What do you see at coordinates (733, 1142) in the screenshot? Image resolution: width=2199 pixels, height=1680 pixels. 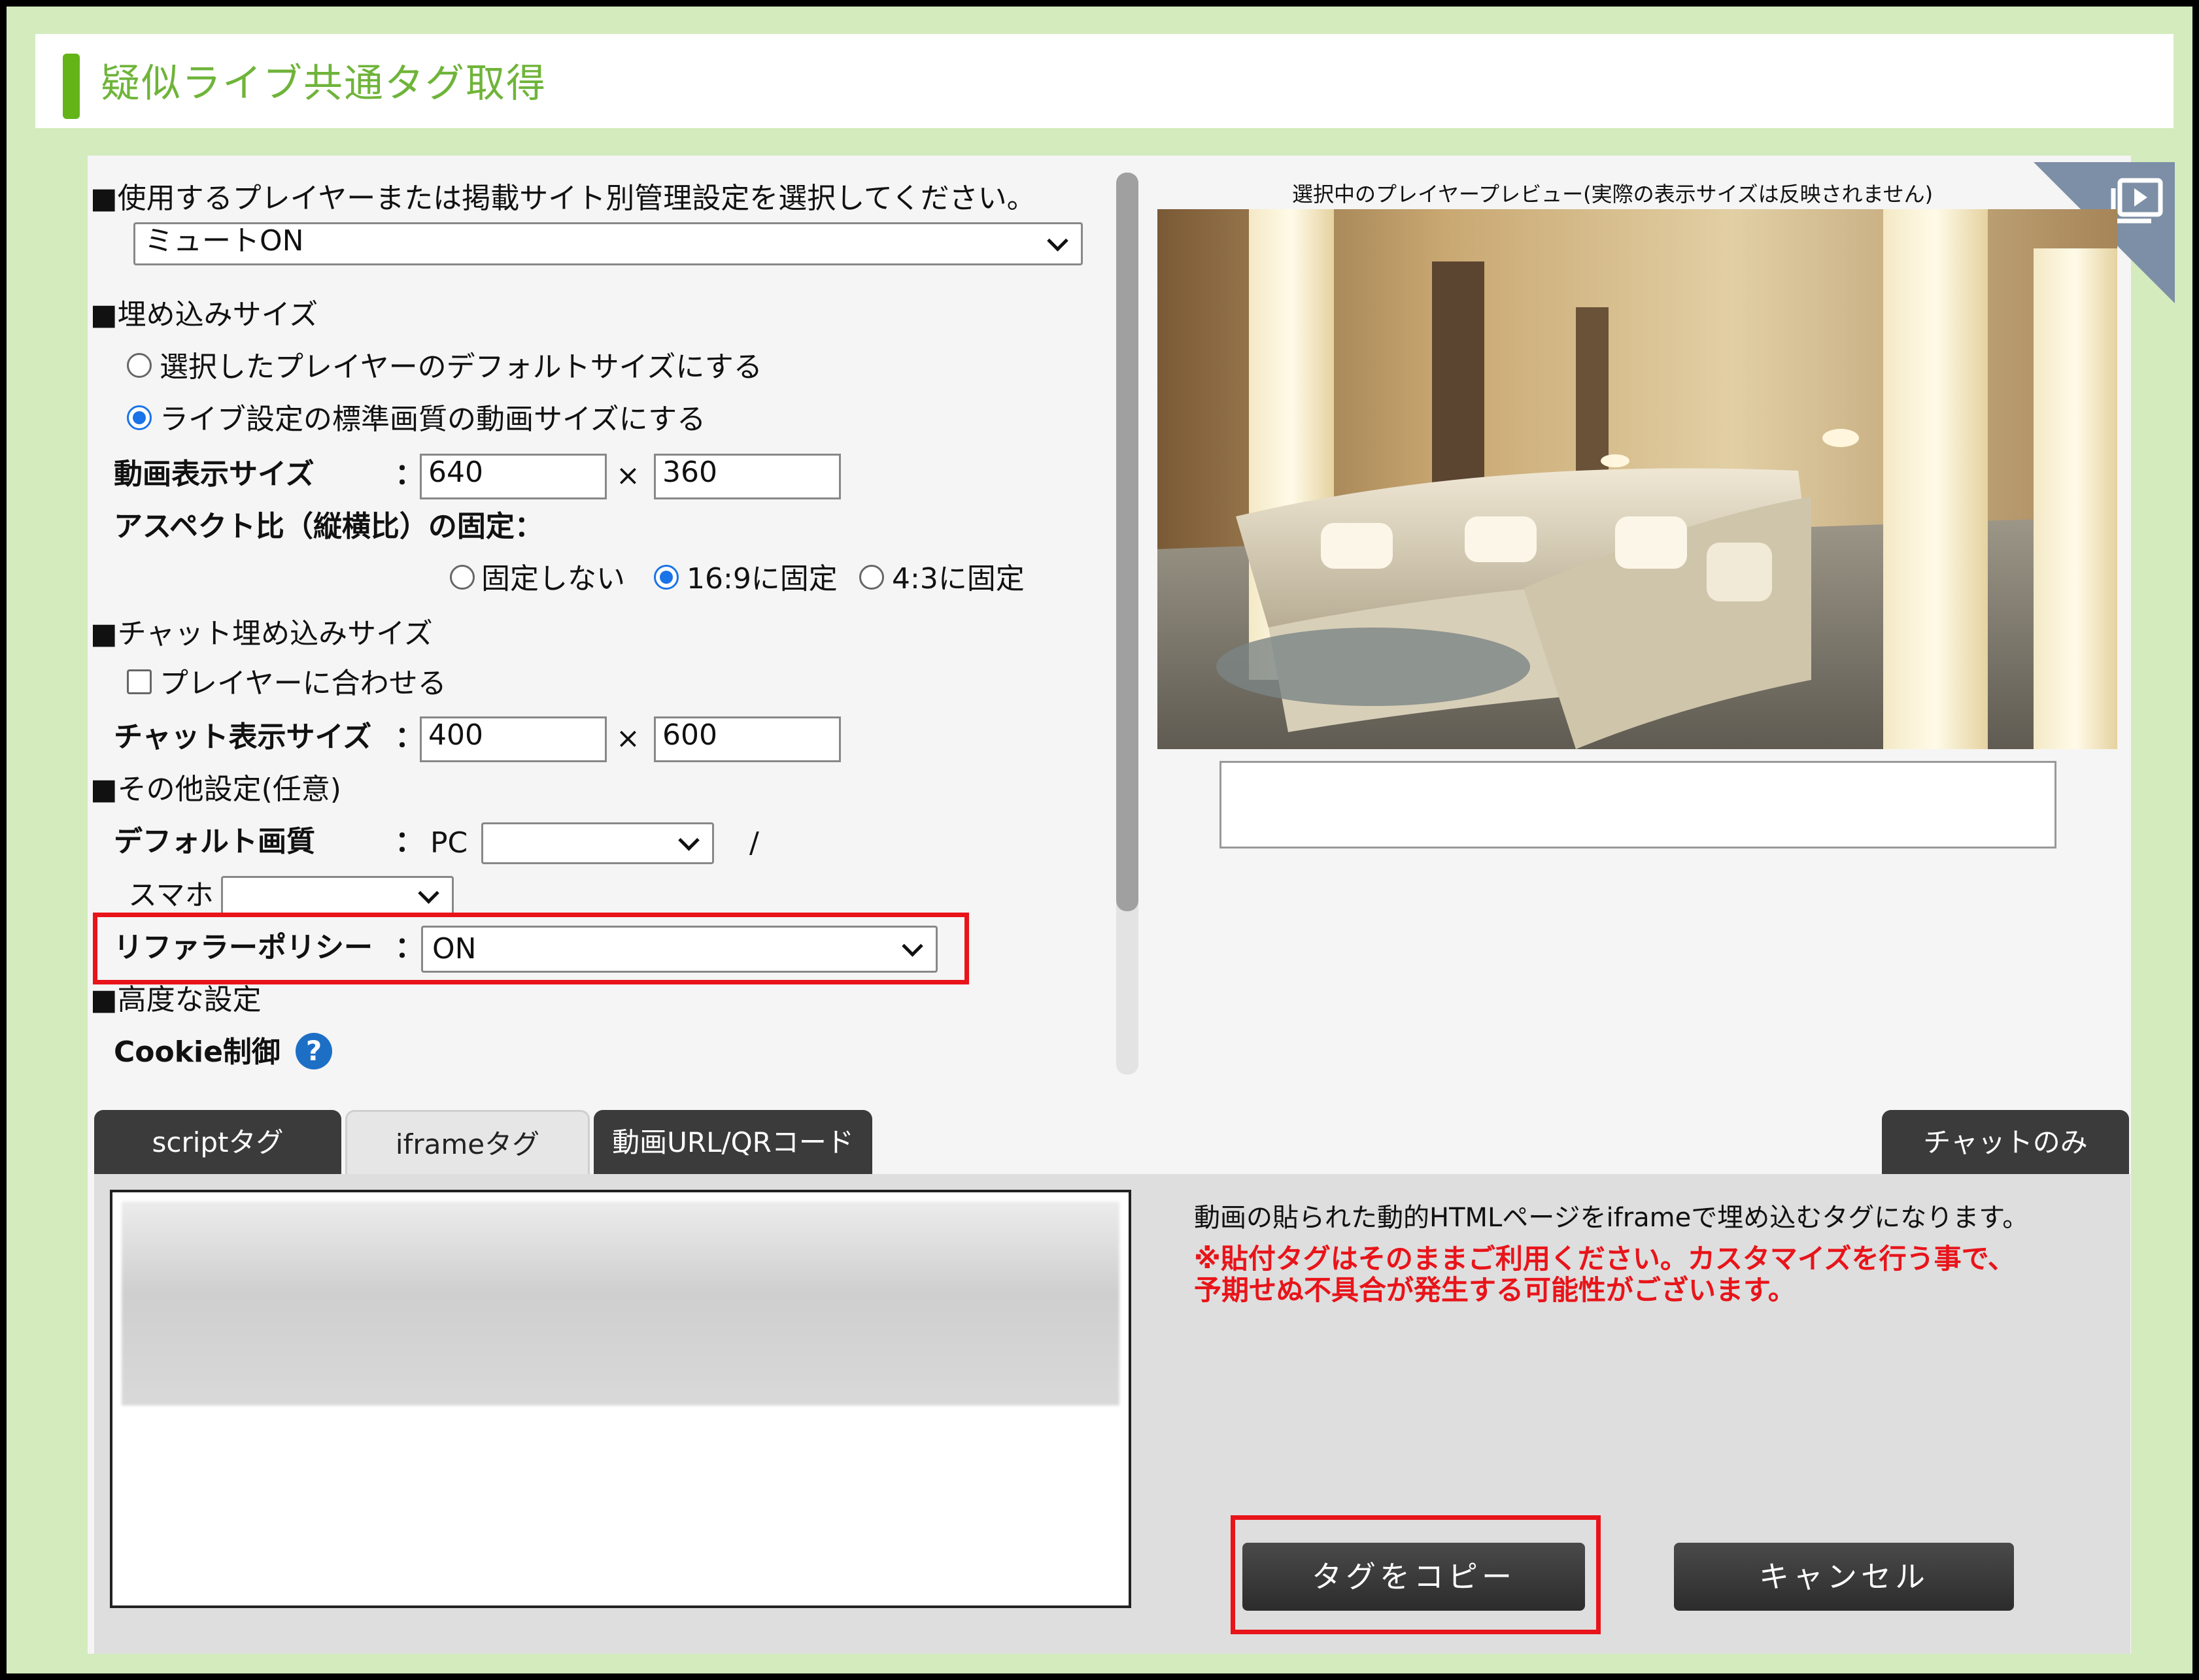 I see `tab-url-qr: 動画URL/QRコード` at bounding box center [733, 1142].